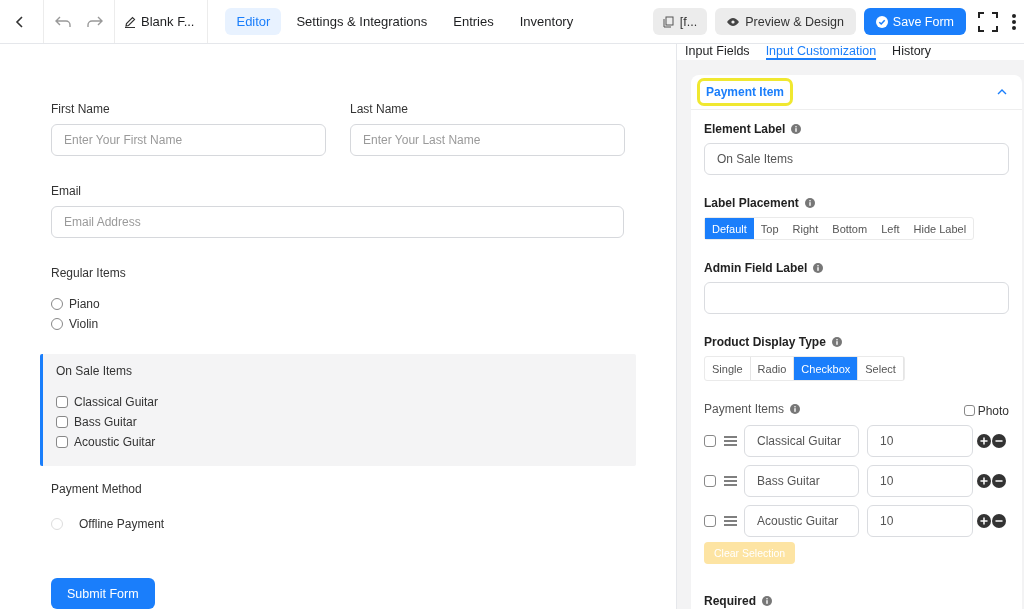  Describe the element at coordinates (728, 368) in the screenshot. I see `segment-button: Single` at that location.